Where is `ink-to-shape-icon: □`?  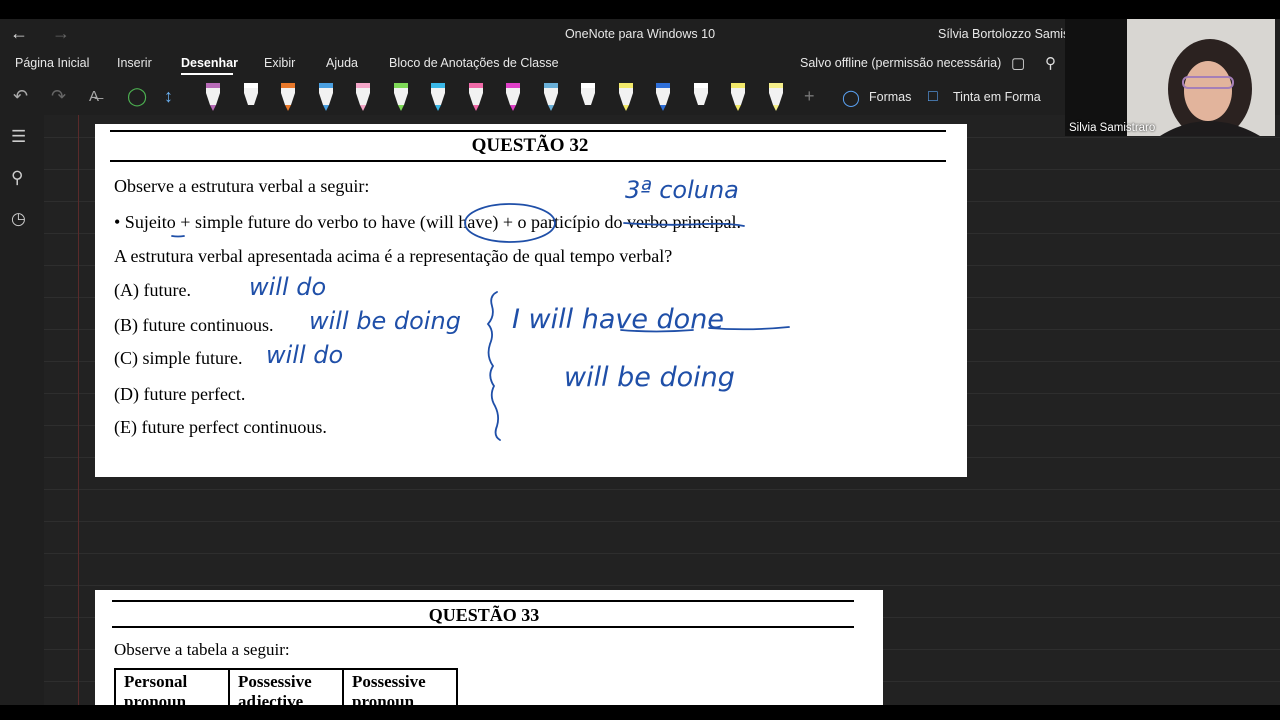 ink-to-shape-icon: □ is located at coordinates (933, 97).